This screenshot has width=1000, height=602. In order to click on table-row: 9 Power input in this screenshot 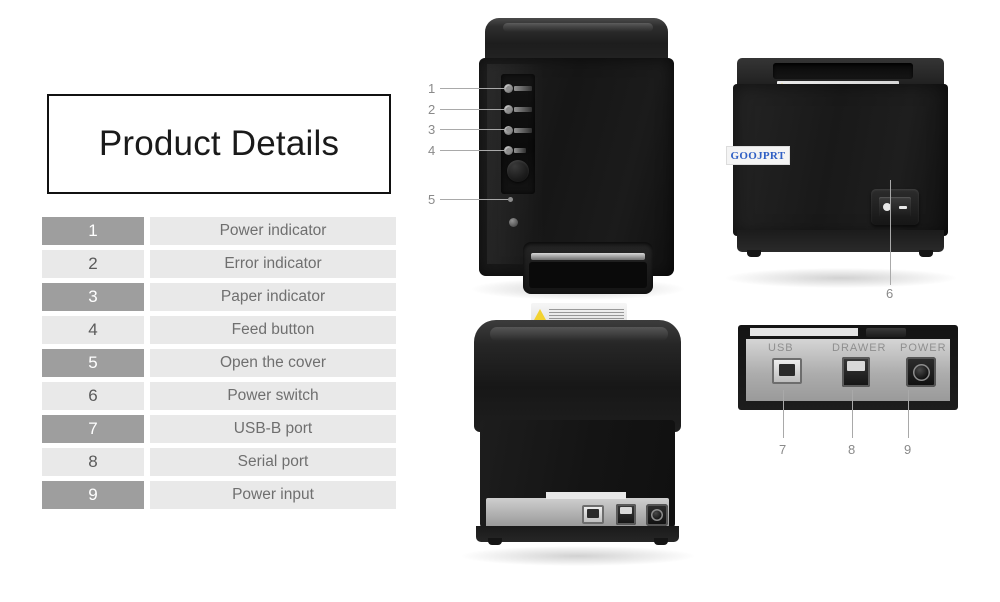, I will do `click(219, 495)`.